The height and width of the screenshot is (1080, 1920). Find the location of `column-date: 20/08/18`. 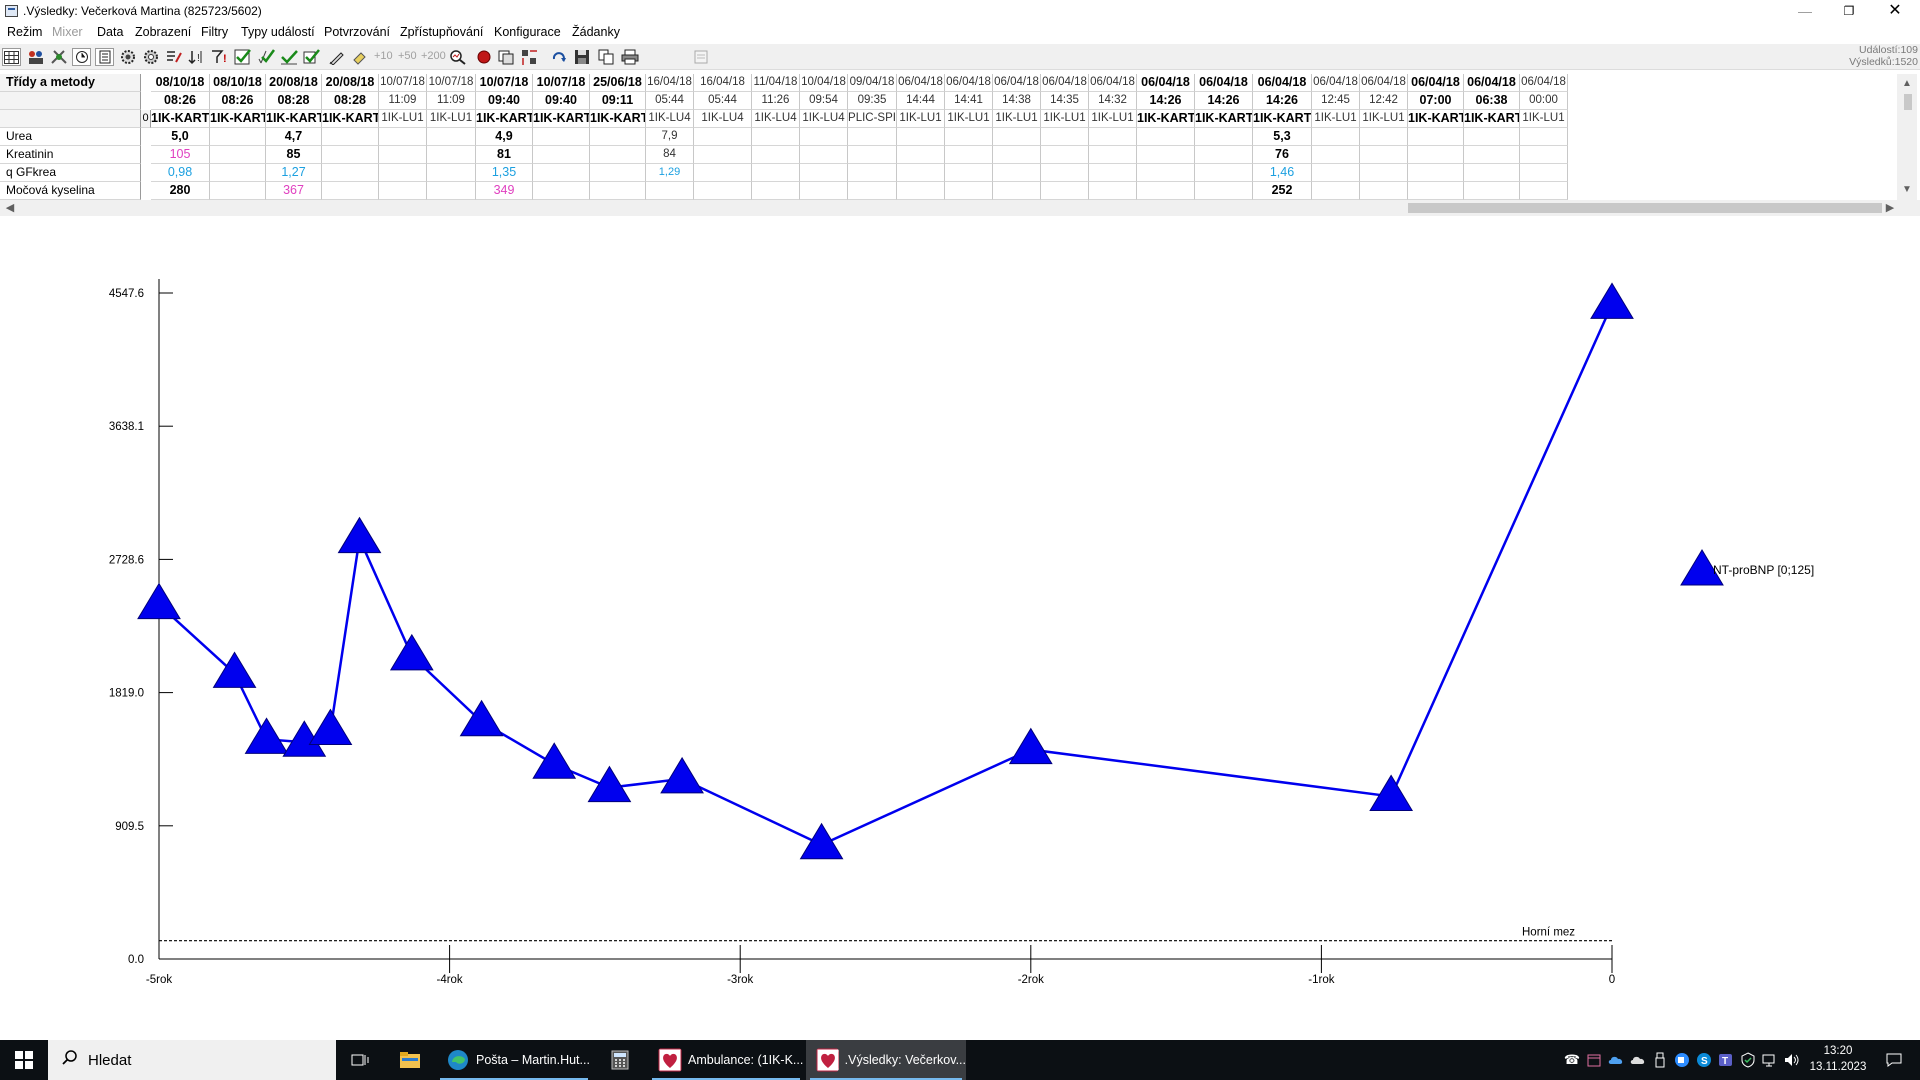

column-date: 20/08/18 is located at coordinates (350, 83).